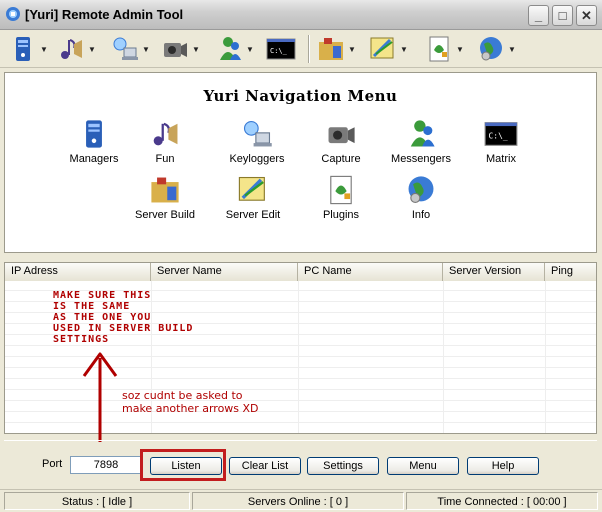 This screenshot has height=512, width=602. What do you see at coordinates (183, 465) in the screenshot?
I see `annotation-highlight-box` at bounding box center [183, 465].